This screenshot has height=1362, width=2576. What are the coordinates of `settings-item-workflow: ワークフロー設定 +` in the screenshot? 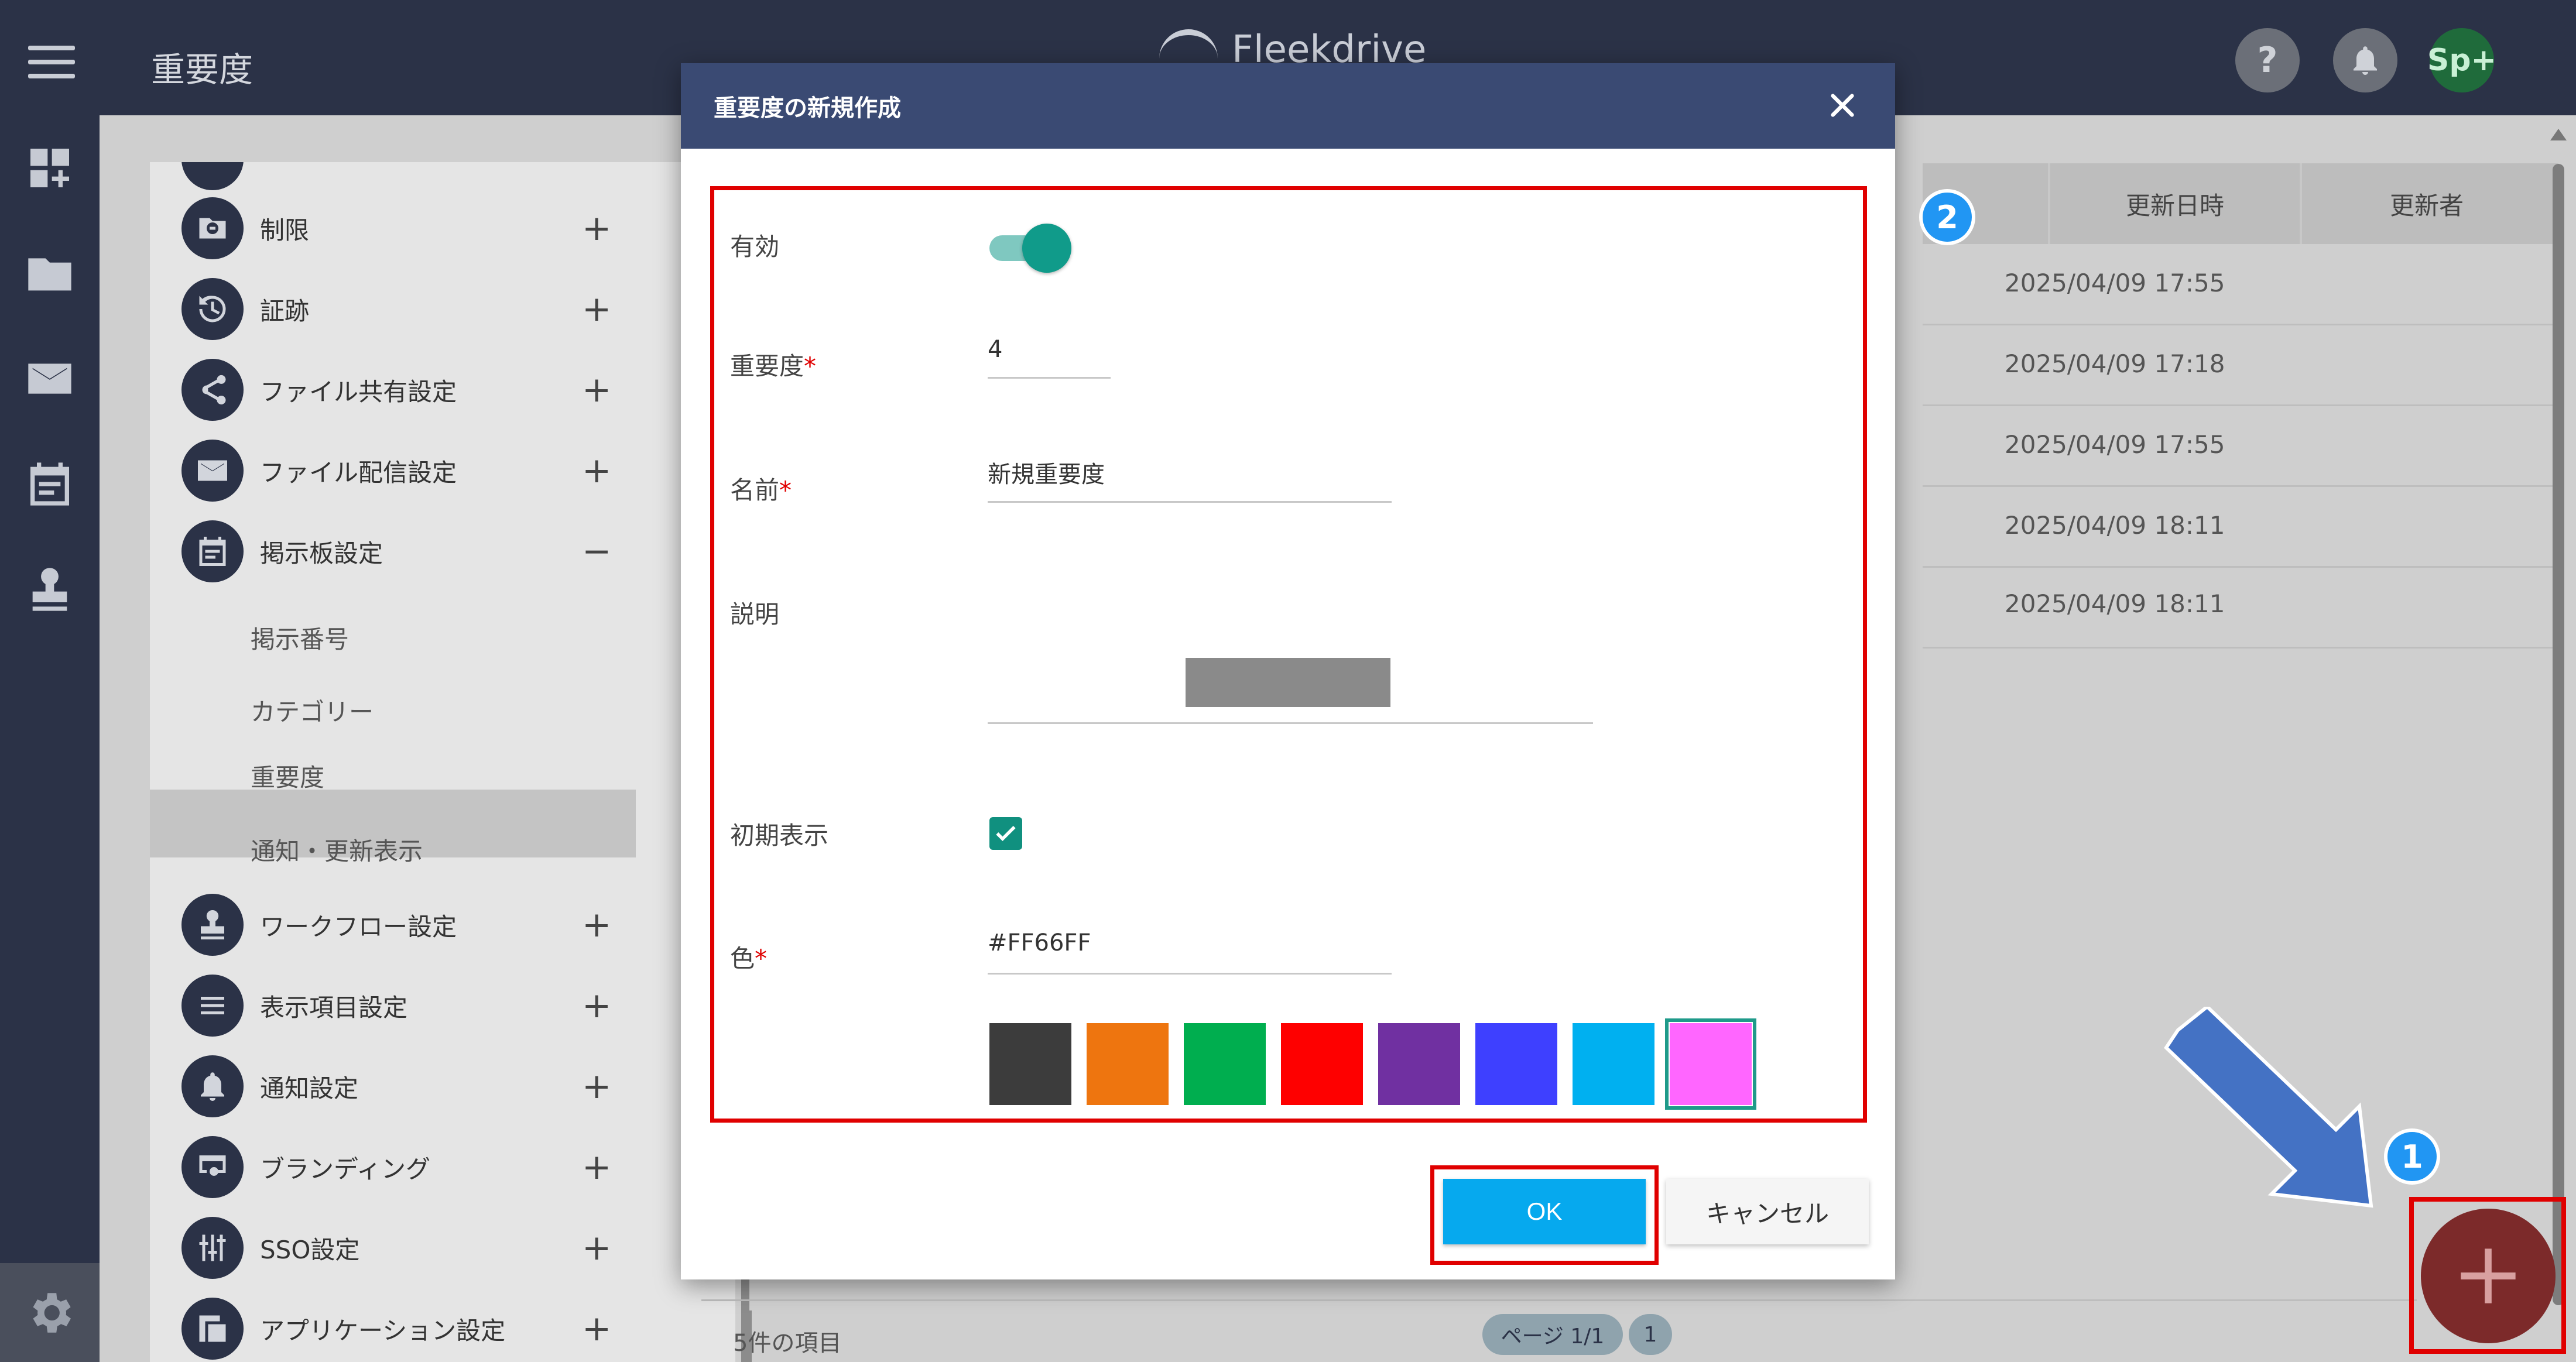 It's located at (442, 925).